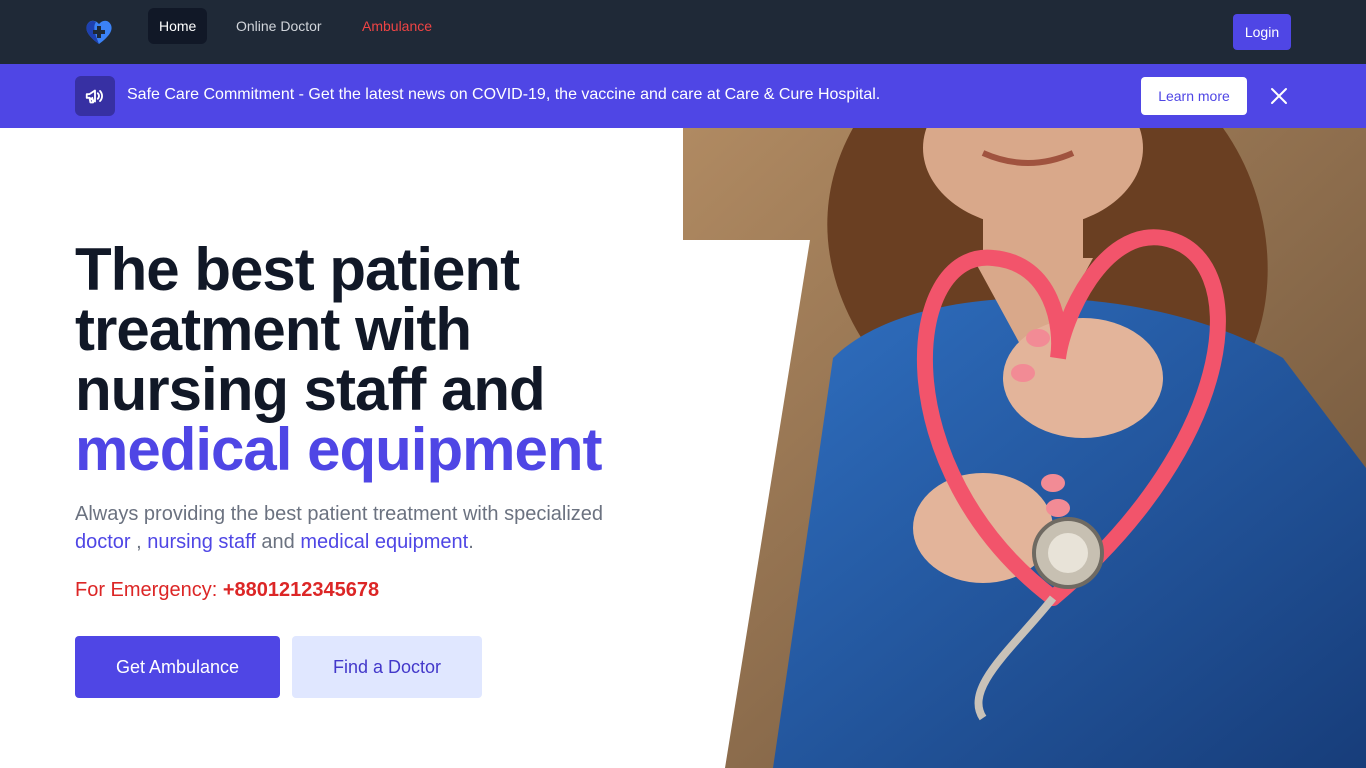  What do you see at coordinates (301, 590) in the screenshot?
I see `emergency-number: +8801212345678` at bounding box center [301, 590].